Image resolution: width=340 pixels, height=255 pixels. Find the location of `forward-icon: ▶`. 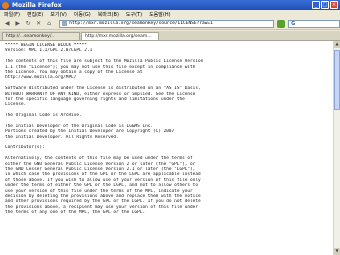

forward-icon: ▶ is located at coordinates (17, 23).